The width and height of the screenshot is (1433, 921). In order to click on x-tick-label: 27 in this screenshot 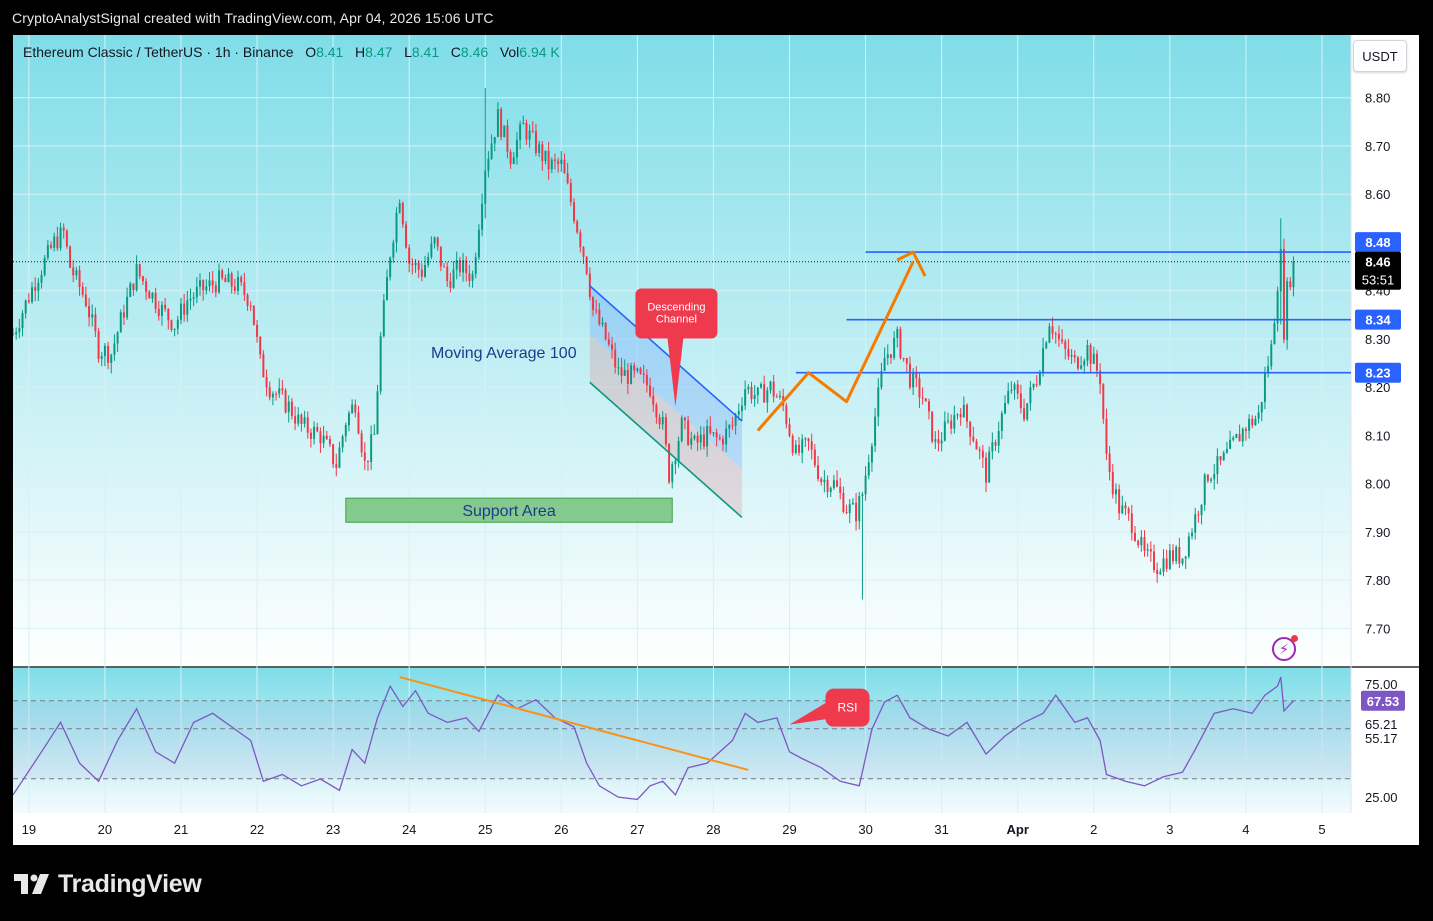, I will do `click(637, 829)`.